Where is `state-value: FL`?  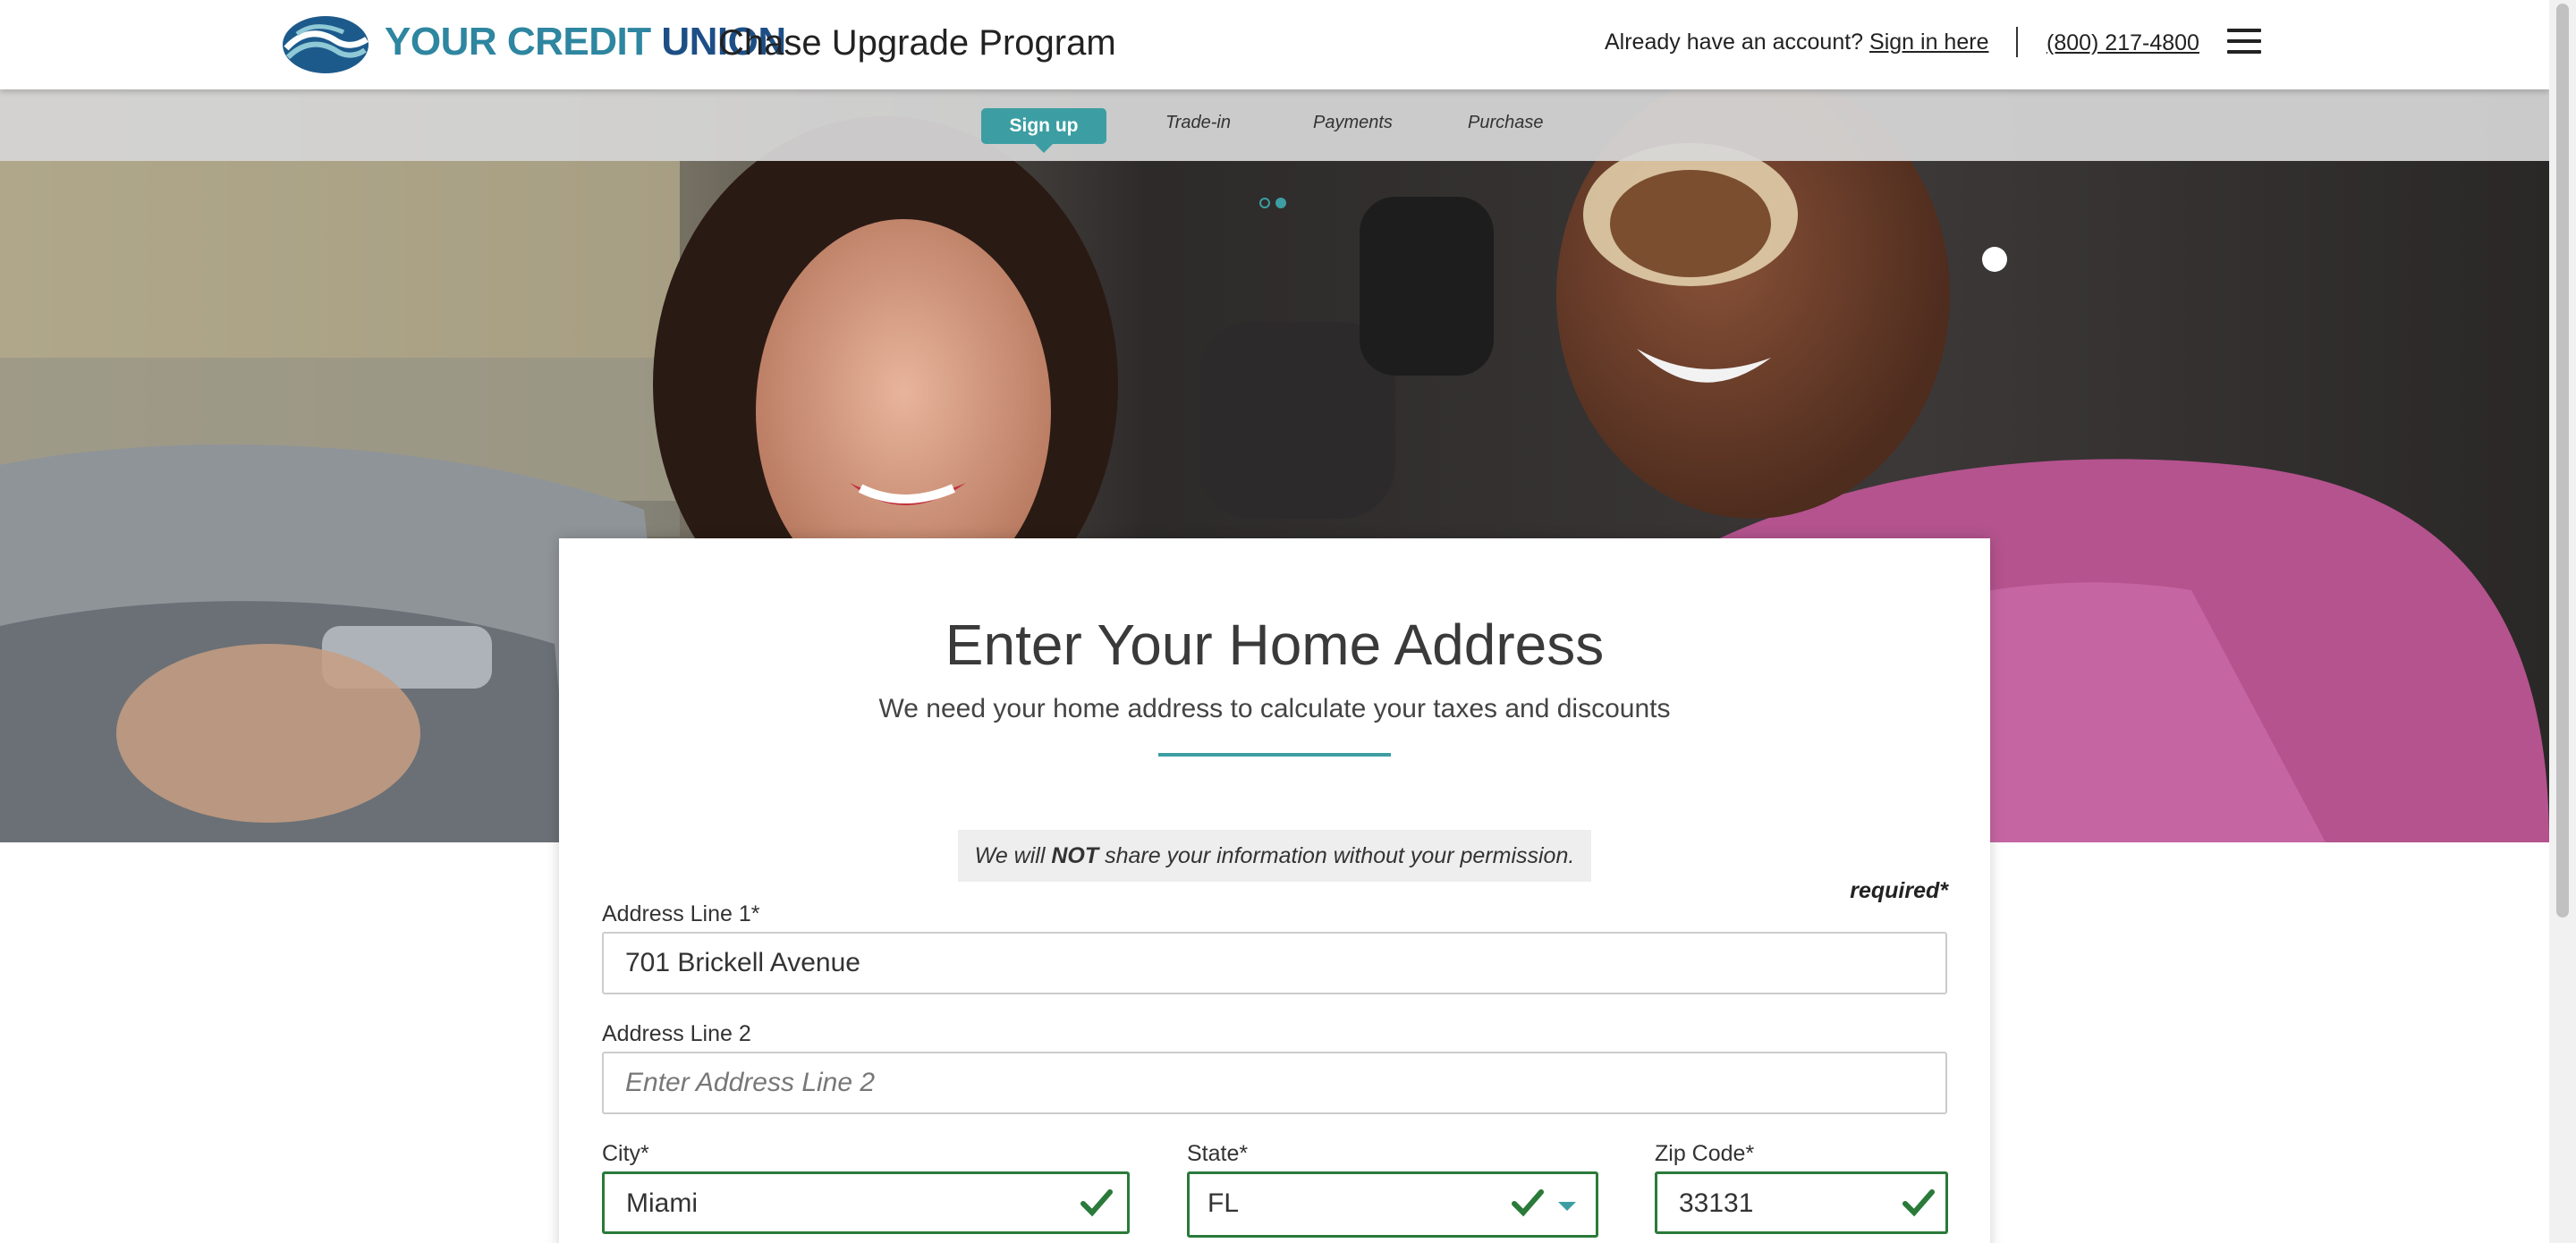 state-value: FL is located at coordinates (1224, 1203).